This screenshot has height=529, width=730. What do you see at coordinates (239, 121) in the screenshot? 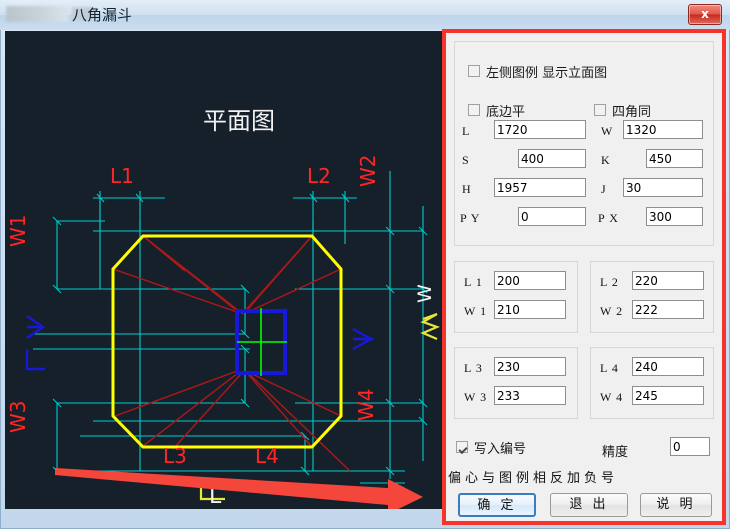
I see `plan-view-title: 平面图` at bounding box center [239, 121].